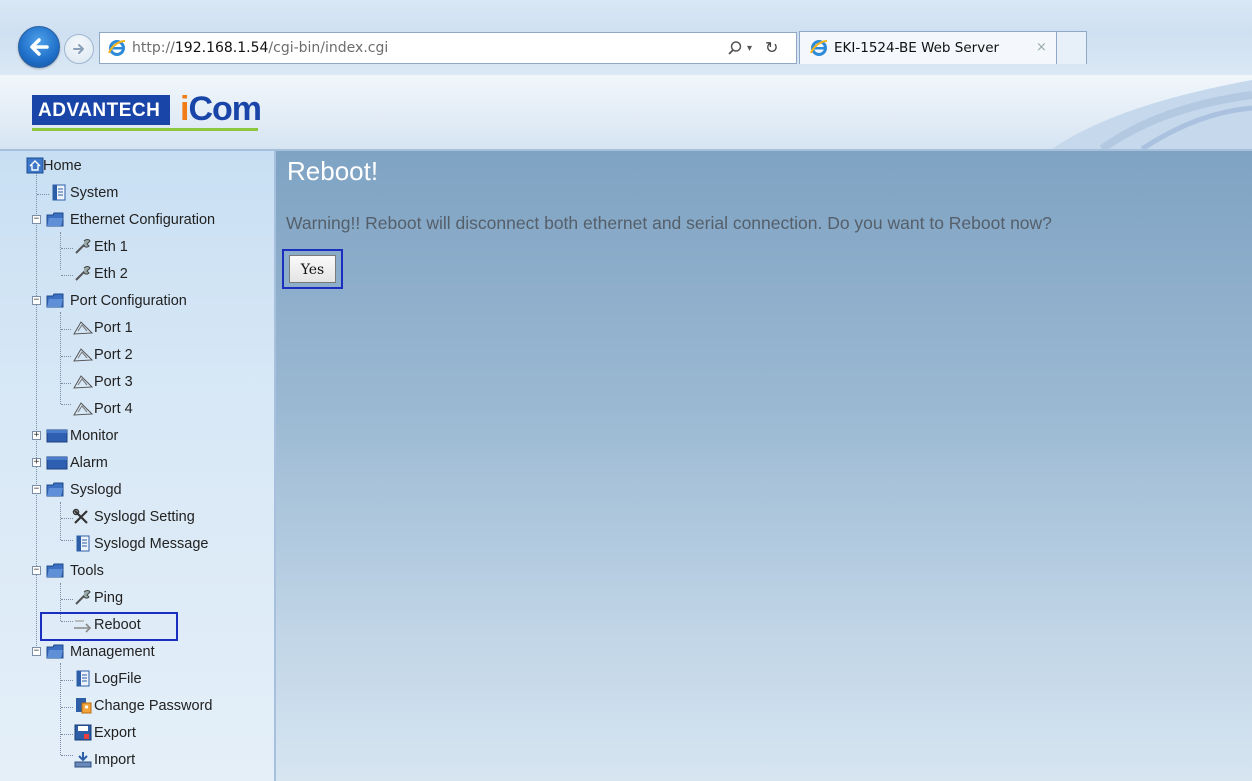 The width and height of the screenshot is (1252, 781). Describe the element at coordinates (84, 706) in the screenshot. I see `password-icon` at that location.